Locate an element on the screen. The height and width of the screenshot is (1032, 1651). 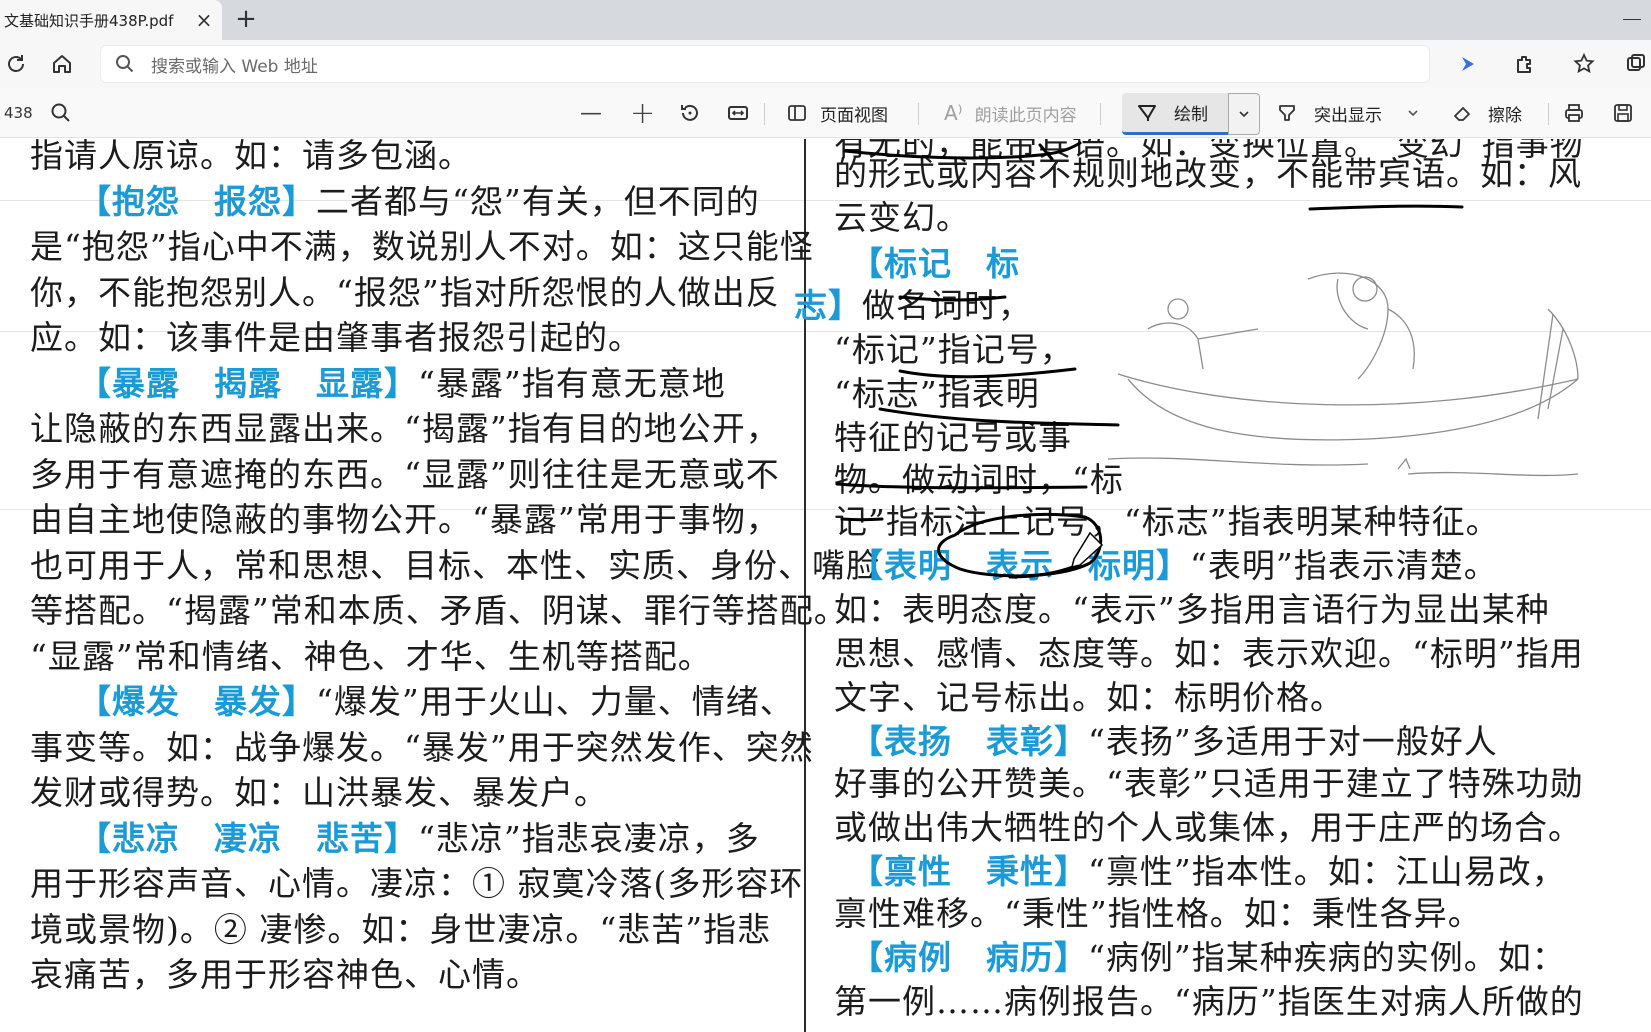
extensions-icon is located at coordinates (1524, 64).